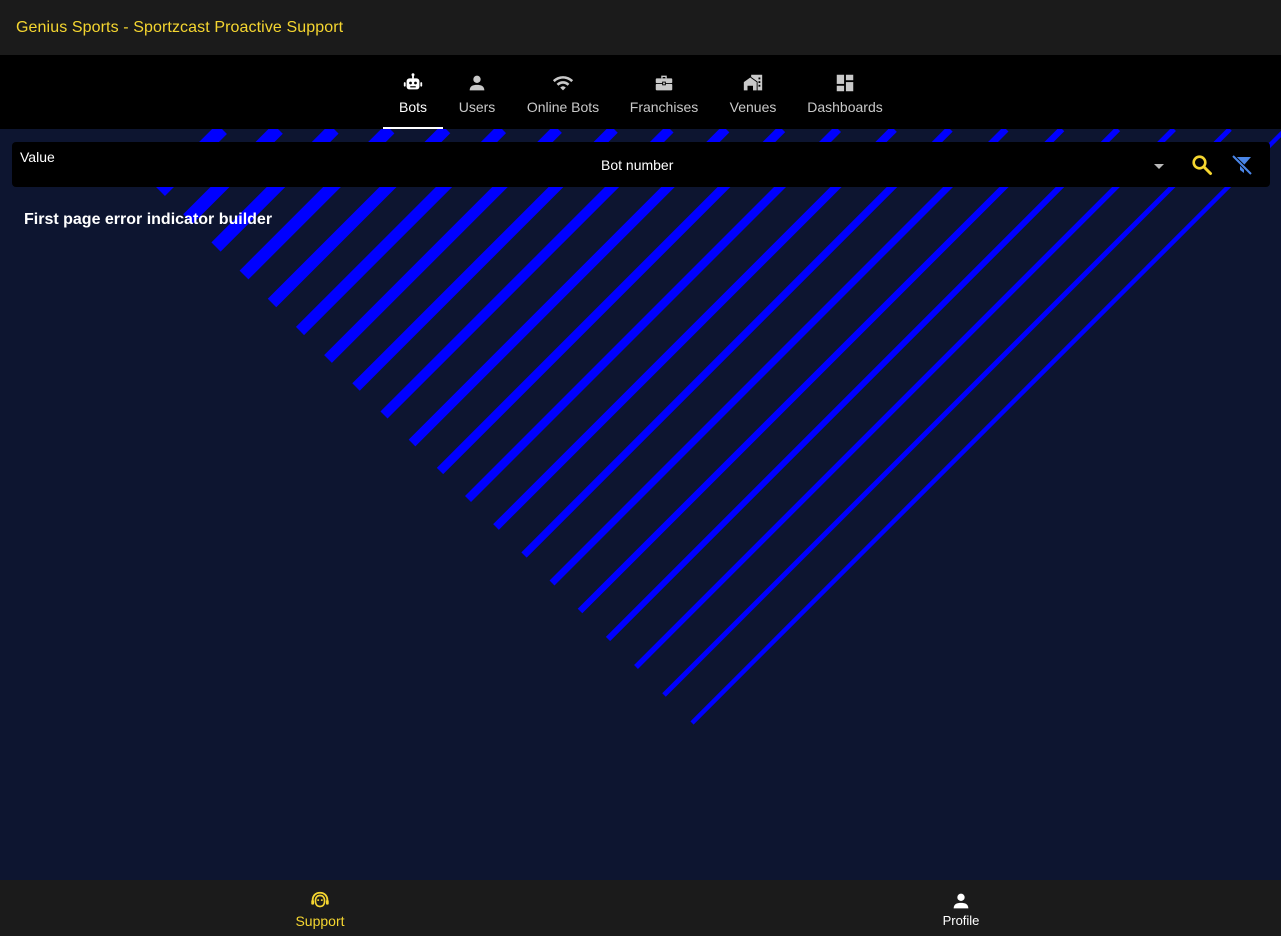 This screenshot has height=936, width=1281. I want to click on field-select: Bot number, so click(637, 165).